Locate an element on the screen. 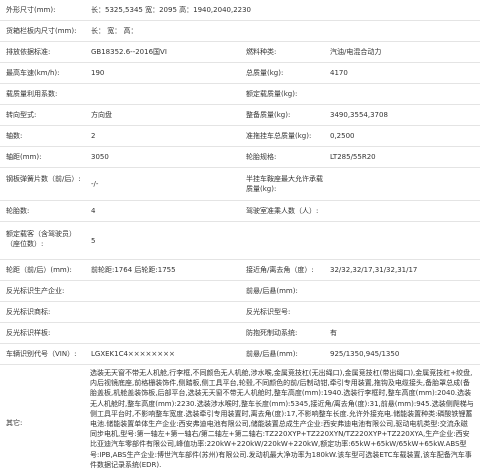 Image resolution: width=480 pixels, height=470 pixels. row-value-right: LT285/55R20 is located at coordinates (353, 157).